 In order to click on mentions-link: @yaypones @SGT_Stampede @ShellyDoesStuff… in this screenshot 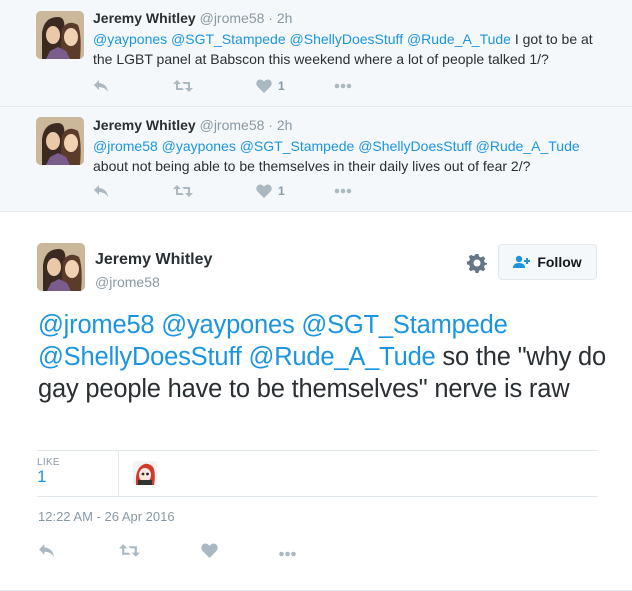, I will do `click(302, 39)`.